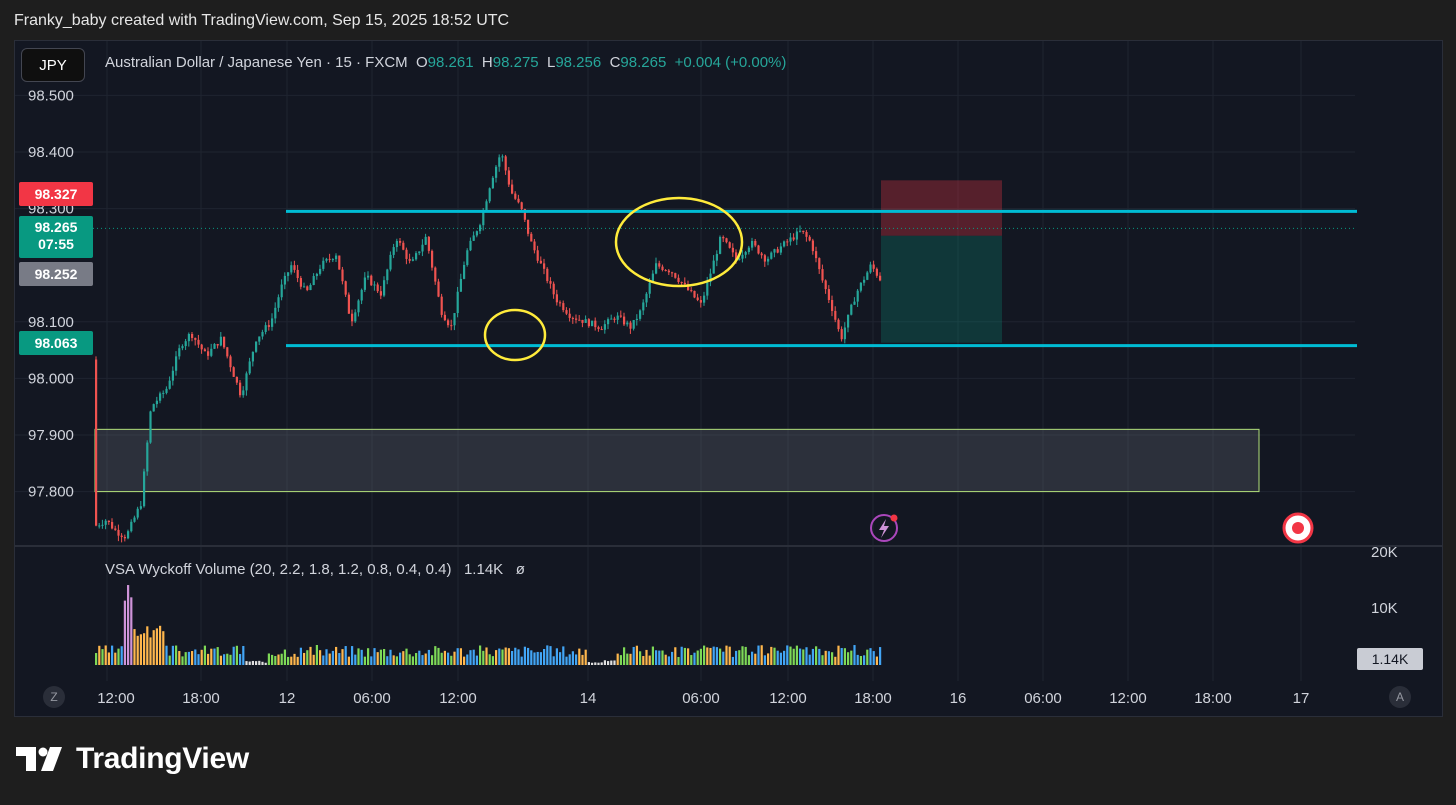 This screenshot has height=805, width=1456. Describe the element at coordinates (54, 697) in the screenshot. I see `zoom-button: Z` at that location.